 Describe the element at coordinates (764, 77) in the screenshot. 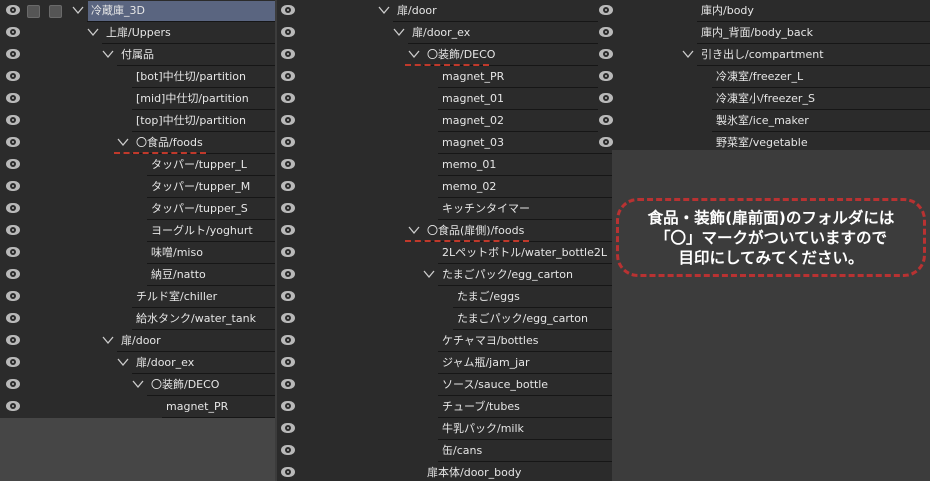

I see `layer-row: 冷凍室/freezer_L` at that location.